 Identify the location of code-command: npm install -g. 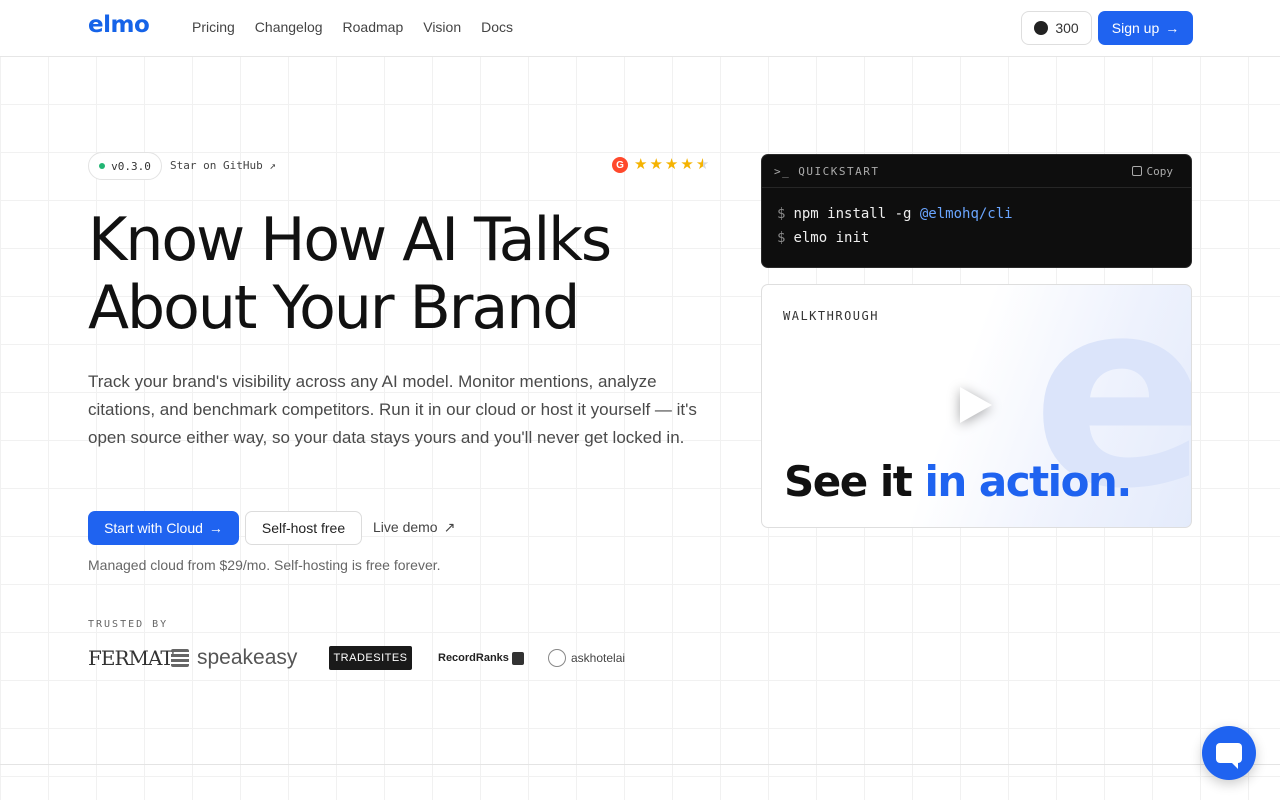
(856, 214).